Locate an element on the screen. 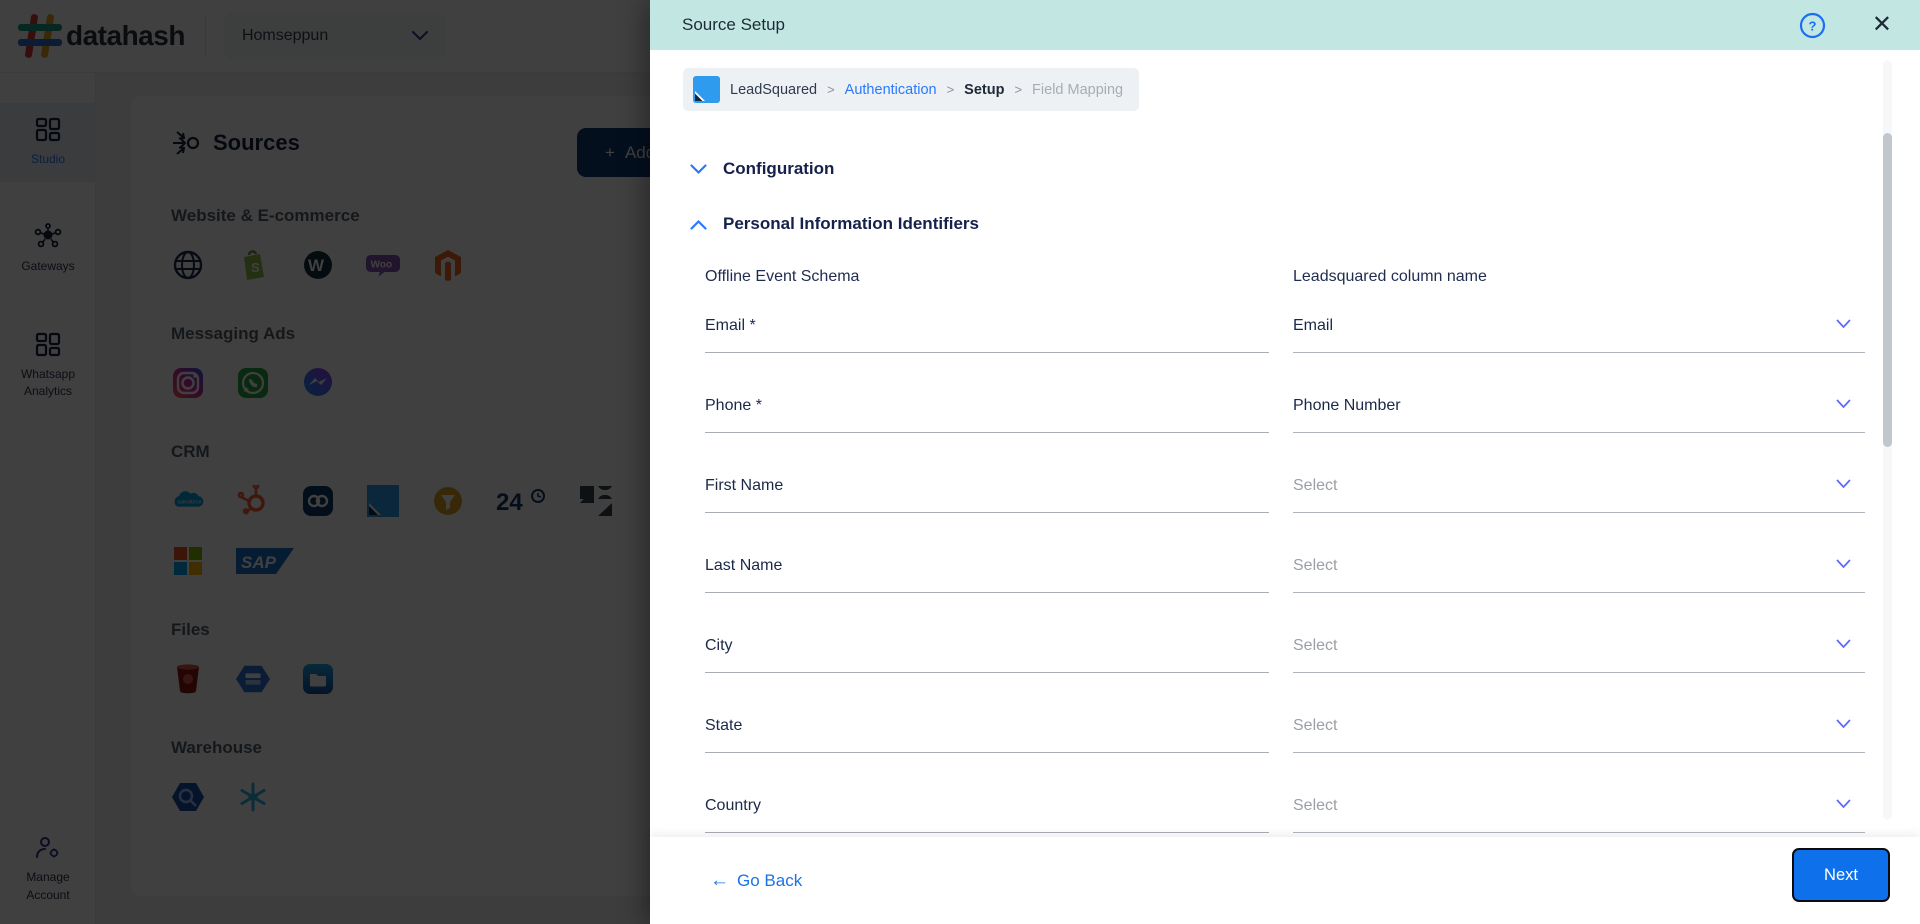 The height and width of the screenshot is (924, 1920). mapping-row-phone: Phone * Phone Number is located at coordinates (1285, 427).